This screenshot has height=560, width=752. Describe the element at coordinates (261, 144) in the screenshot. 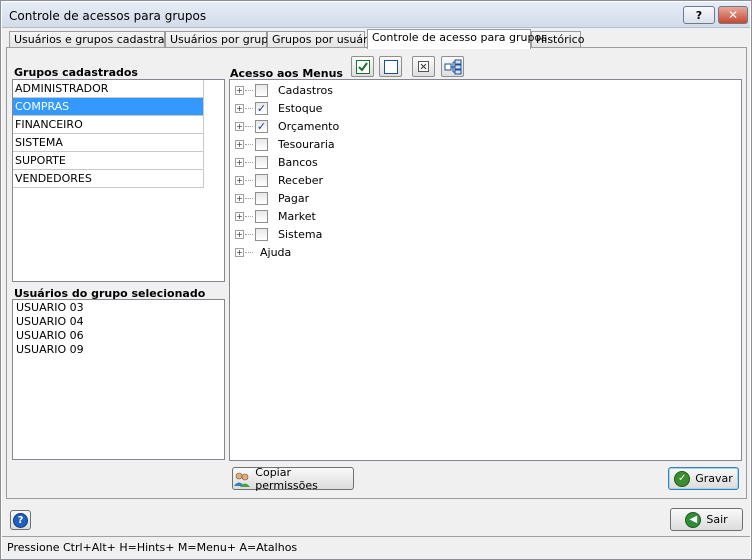

I see `checkbox-tesouraria` at that location.